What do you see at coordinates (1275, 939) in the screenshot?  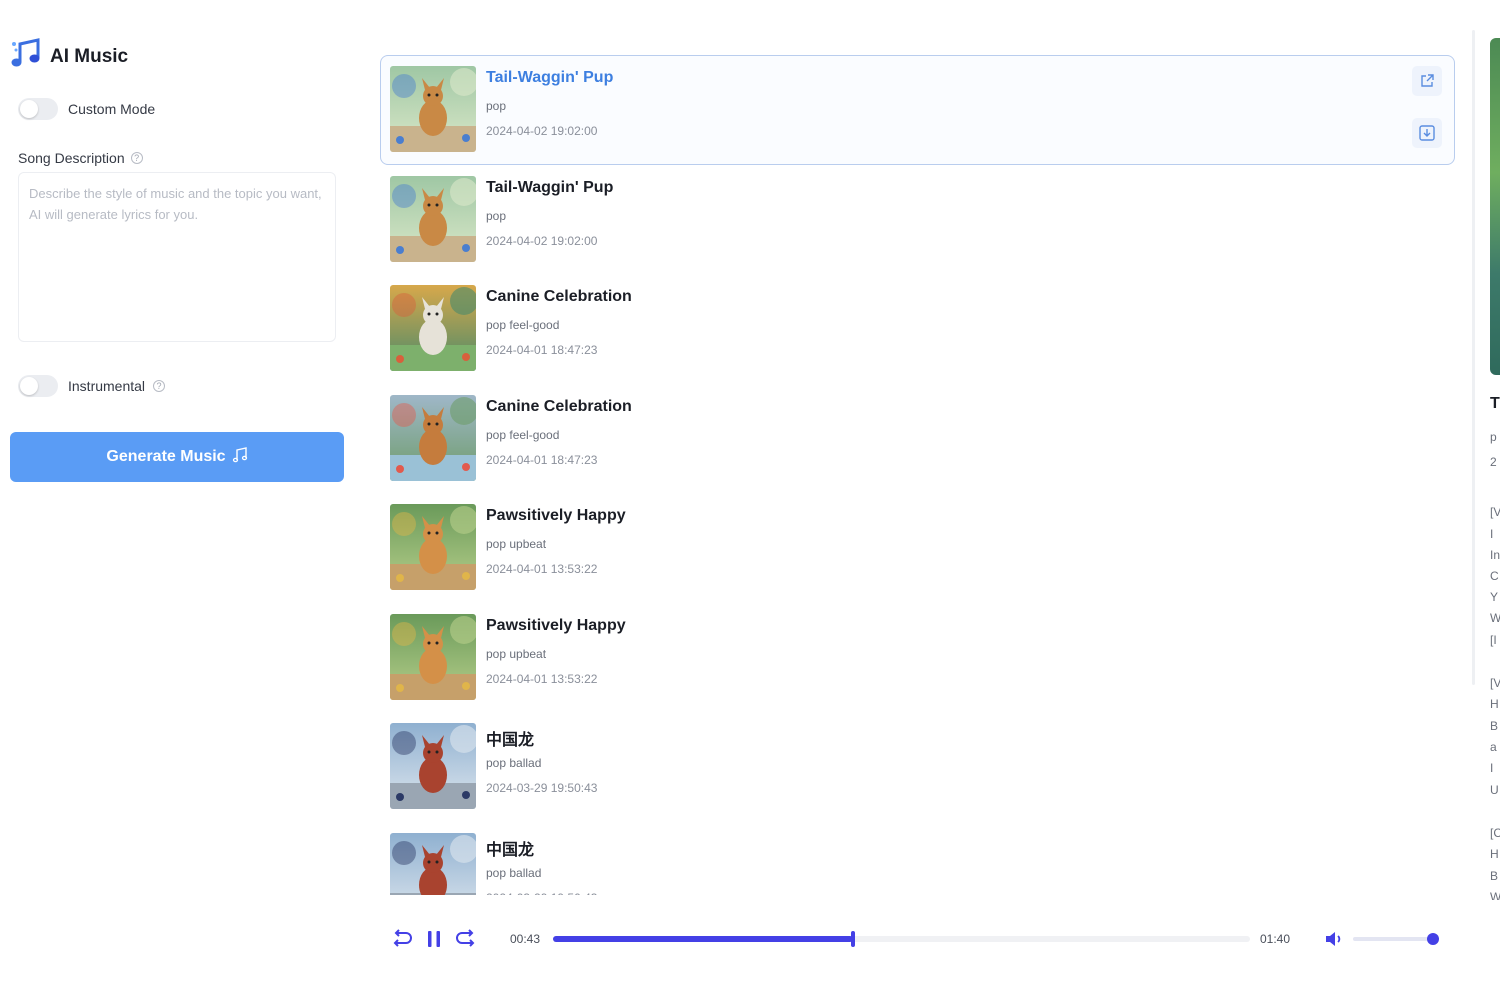 I see `duration: 01:40` at bounding box center [1275, 939].